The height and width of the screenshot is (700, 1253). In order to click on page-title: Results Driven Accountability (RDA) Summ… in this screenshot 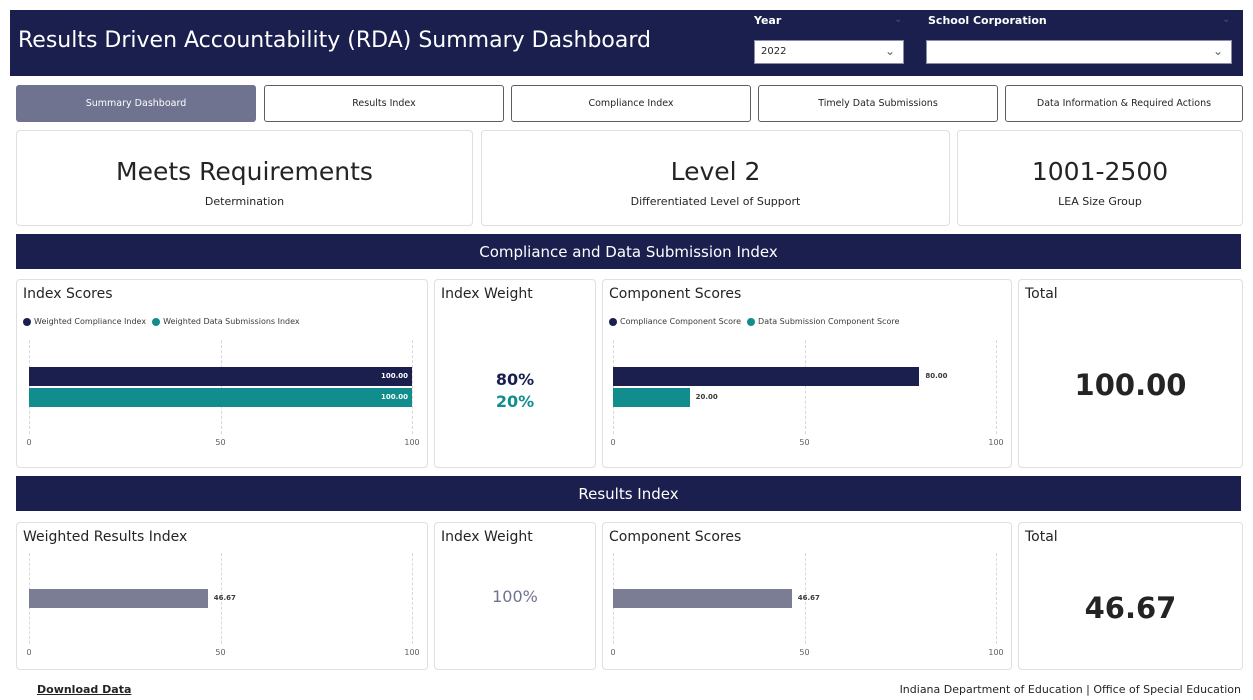, I will do `click(334, 40)`.